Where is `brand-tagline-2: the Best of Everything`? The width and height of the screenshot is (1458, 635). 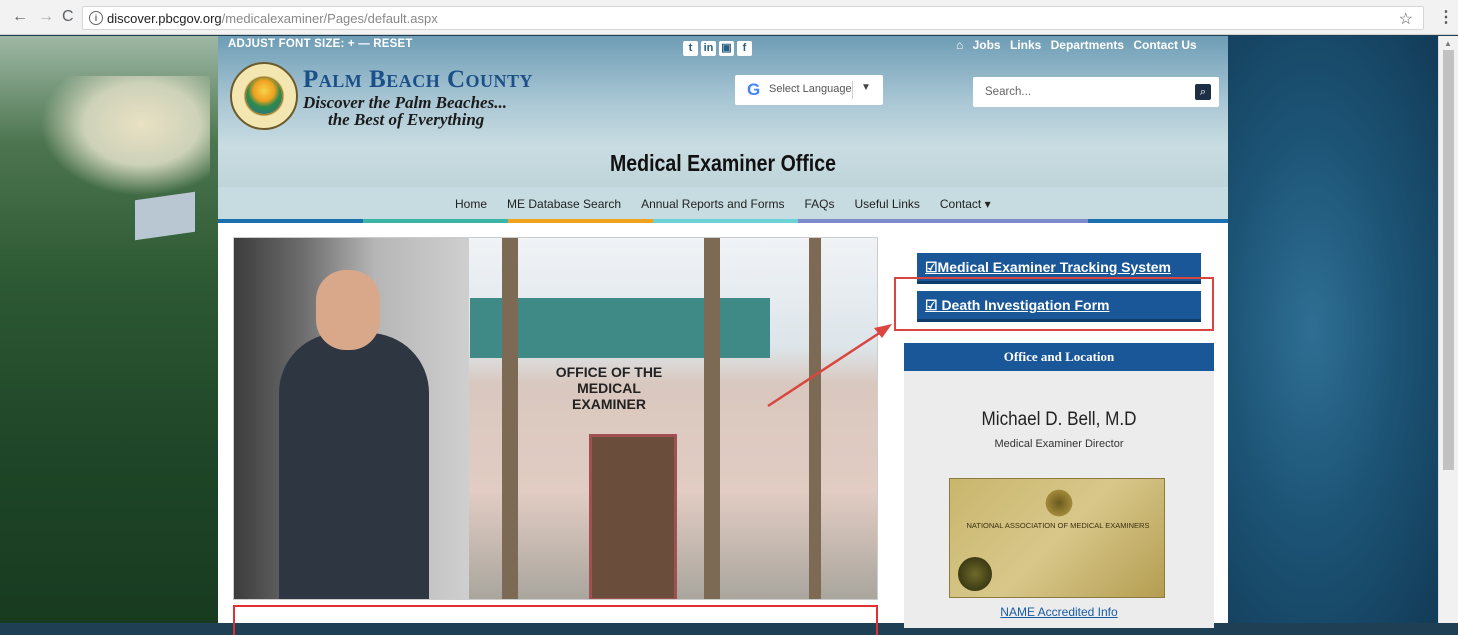 brand-tagline-2: the Best of Everything is located at coordinates (406, 119).